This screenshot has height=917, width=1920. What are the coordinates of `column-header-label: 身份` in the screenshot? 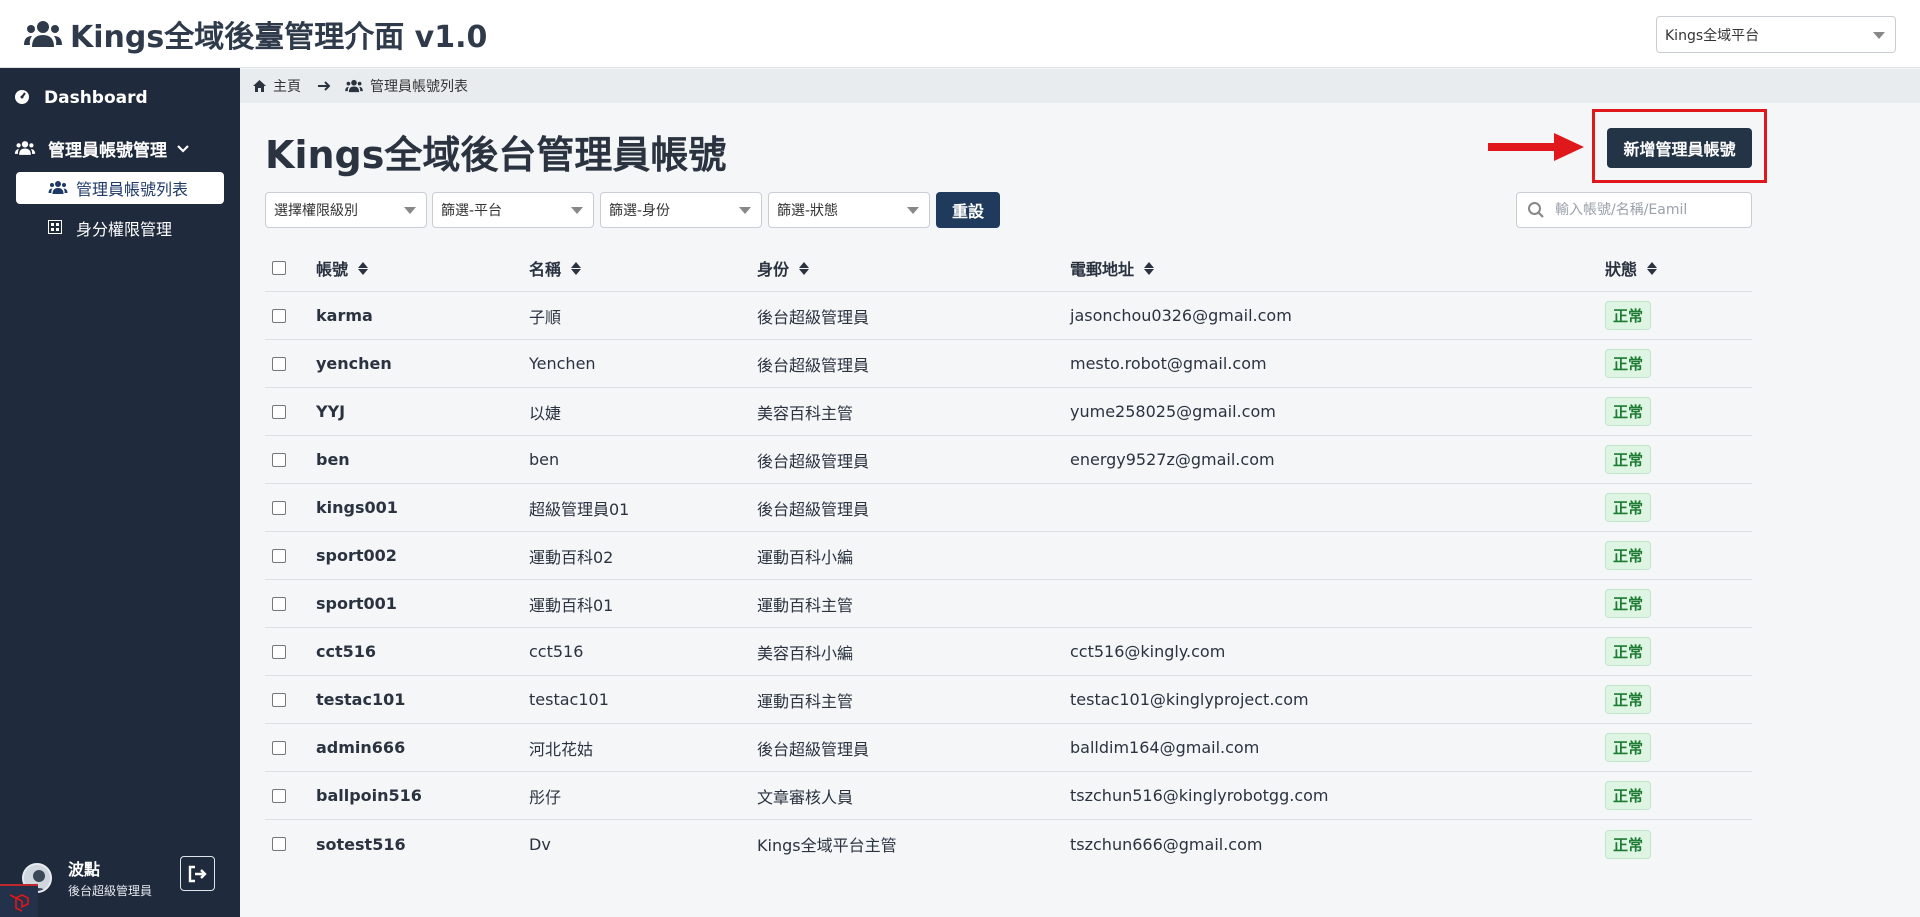 It's located at (773, 269).